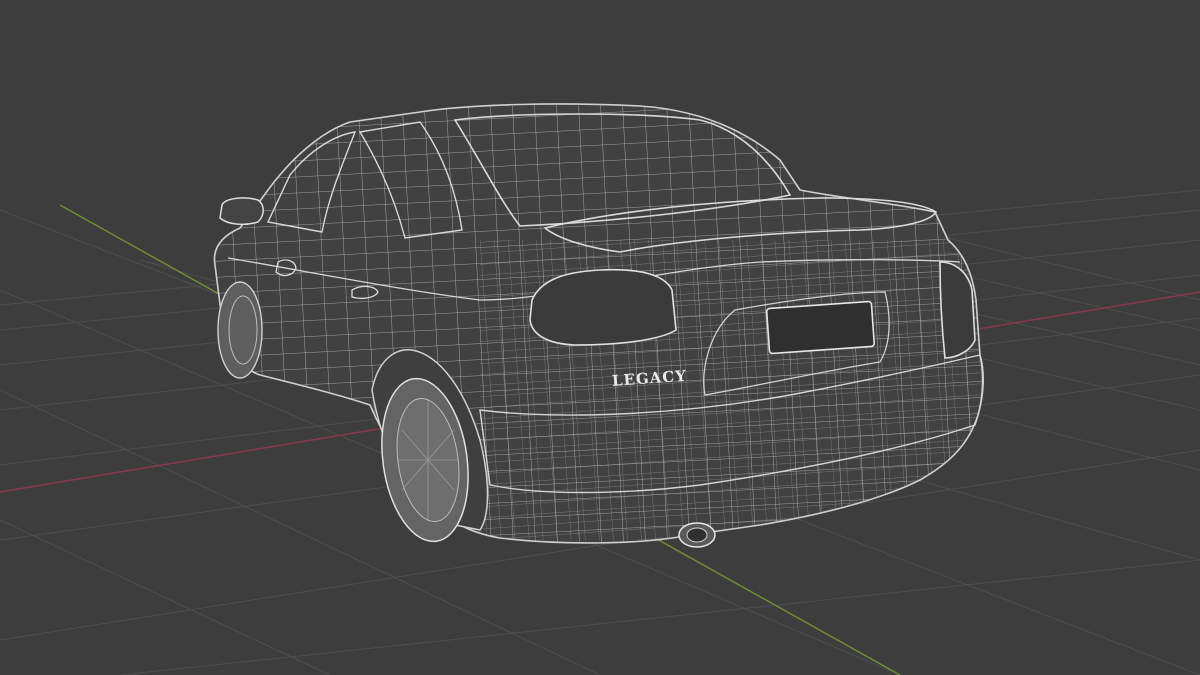 The image size is (1200, 675). Describe the element at coordinates (603, 307) in the screenshot. I see `tail-light-left` at that location.